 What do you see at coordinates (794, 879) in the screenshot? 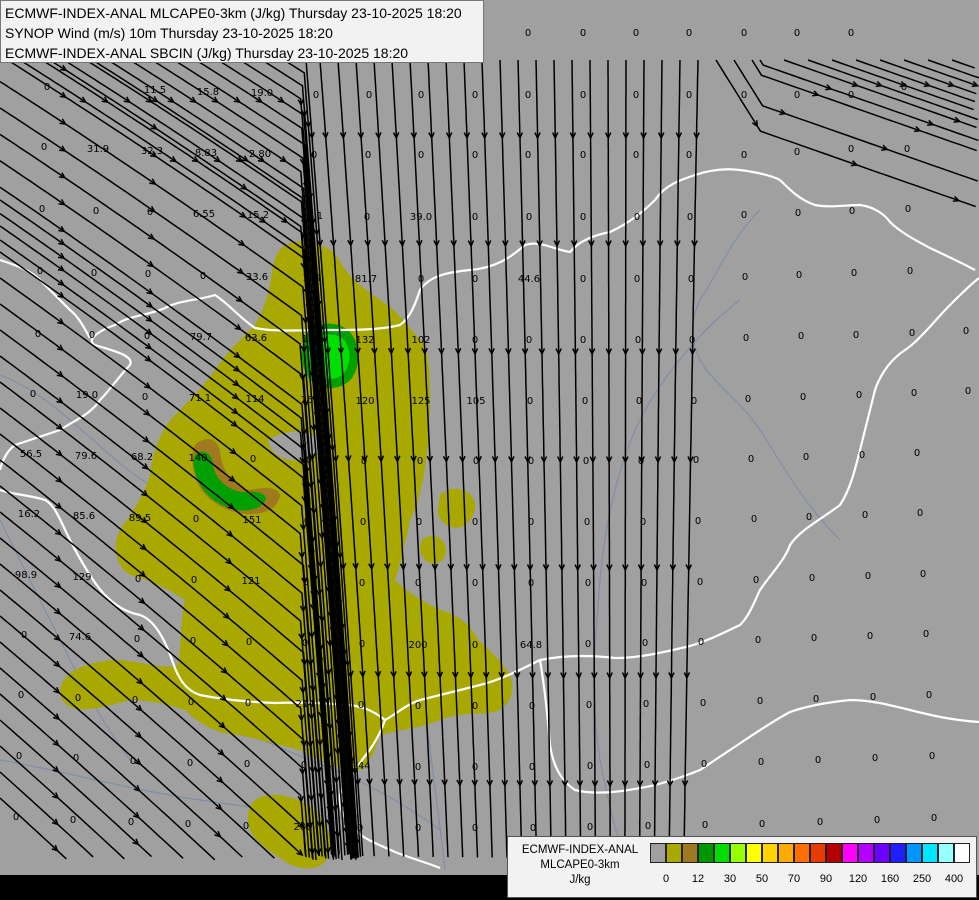
I see `legend-tick: 70` at bounding box center [794, 879].